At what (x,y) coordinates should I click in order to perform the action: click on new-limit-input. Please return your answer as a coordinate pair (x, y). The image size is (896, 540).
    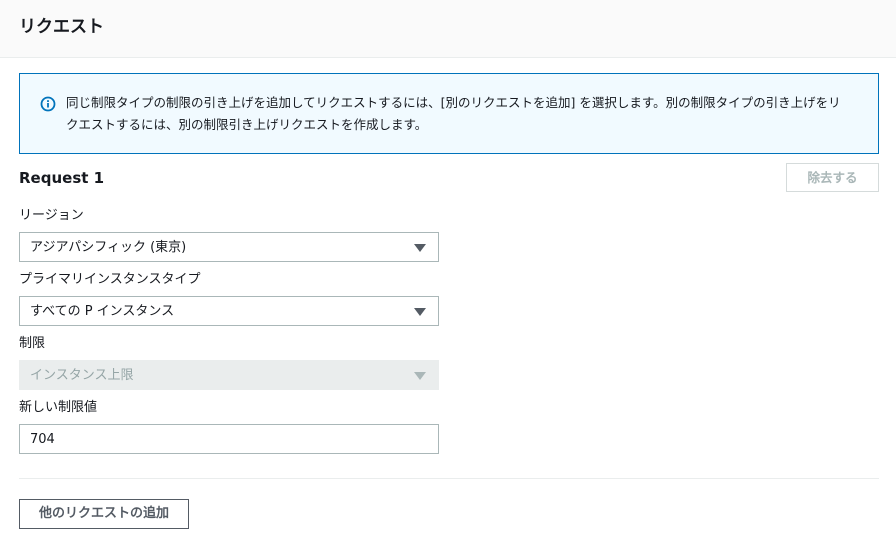
    Looking at the image, I should click on (229, 439).